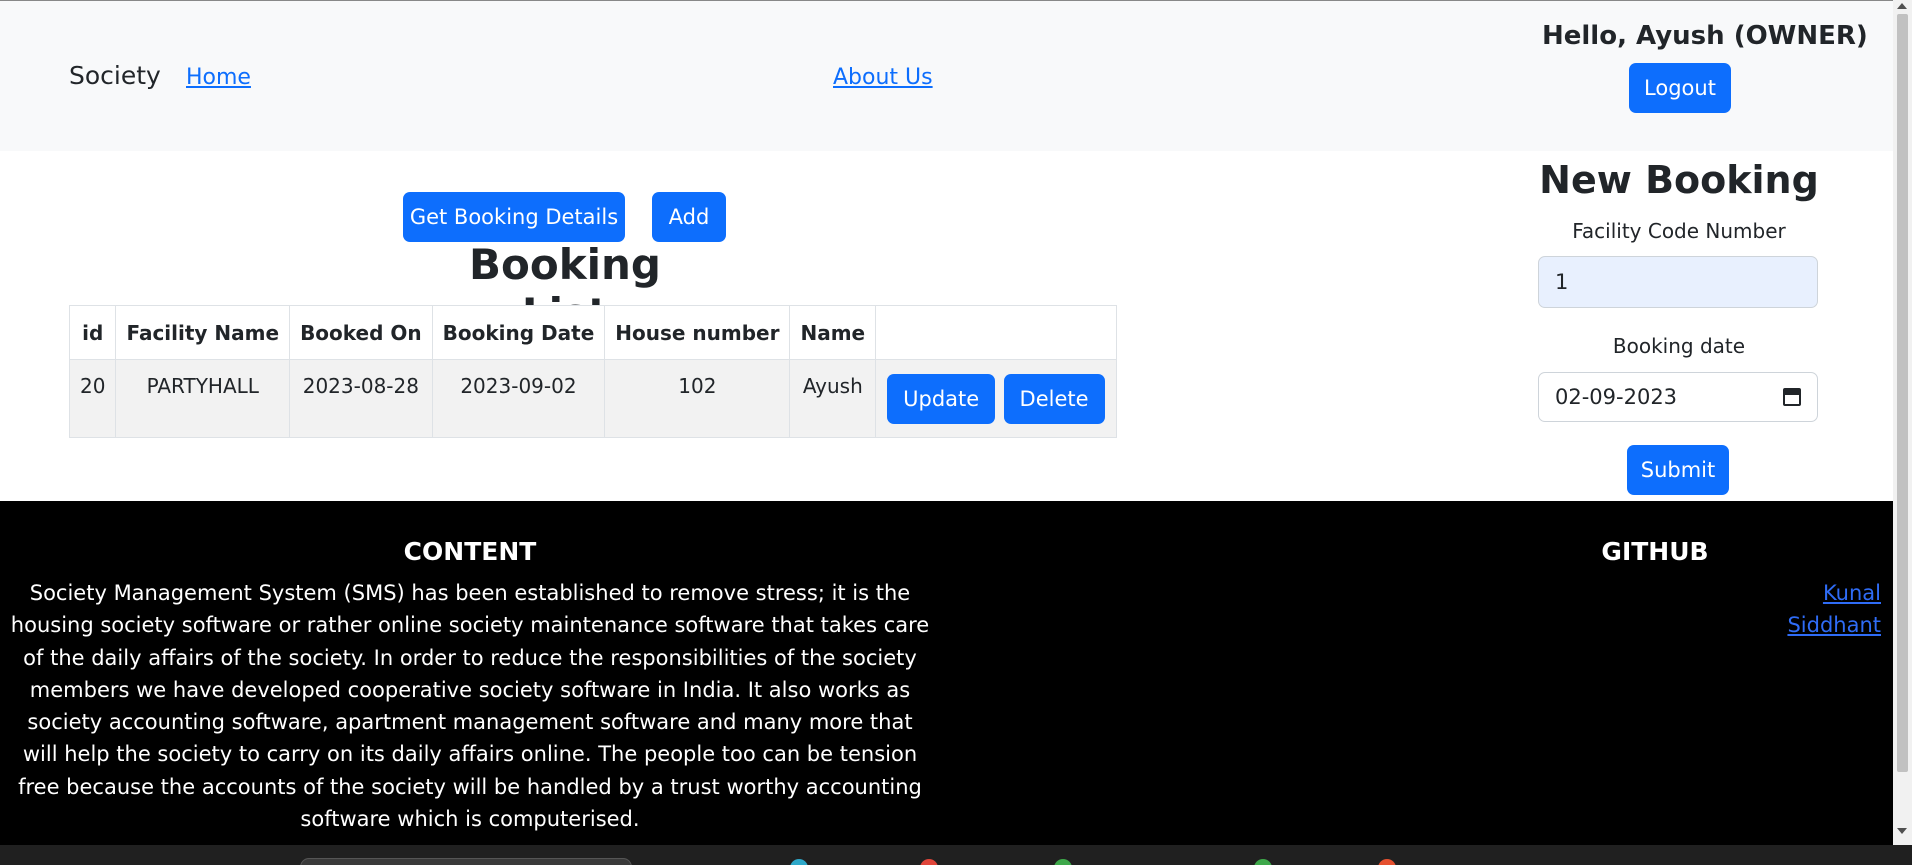  What do you see at coordinates (1792, 397) in the screenshot?
I see `calendar-icon` at bounding box center [1792, 397].